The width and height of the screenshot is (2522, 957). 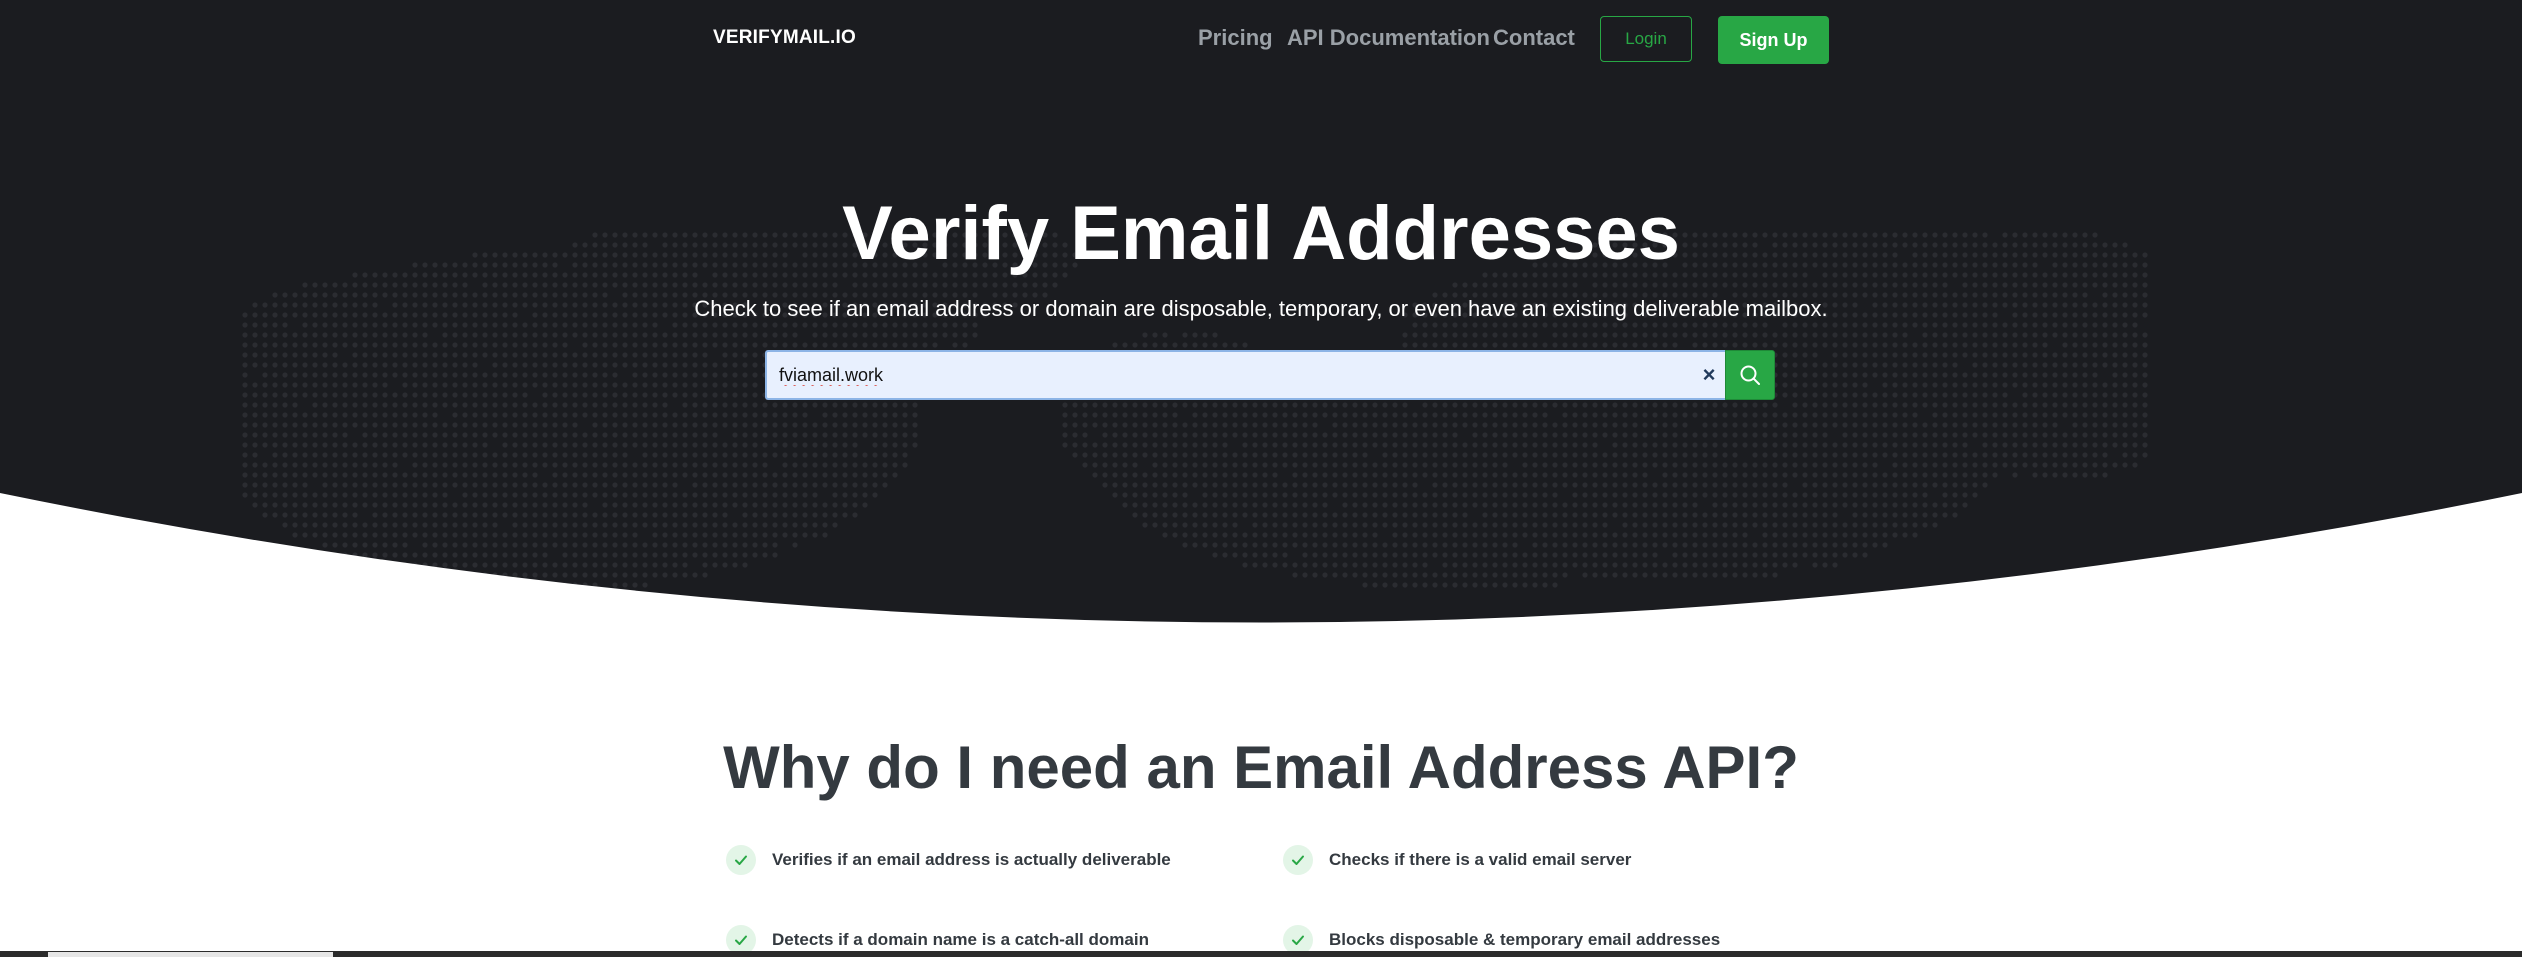 I want to click on feature-text: Checks if there is a valid email server, so click(x=1480, y=859).